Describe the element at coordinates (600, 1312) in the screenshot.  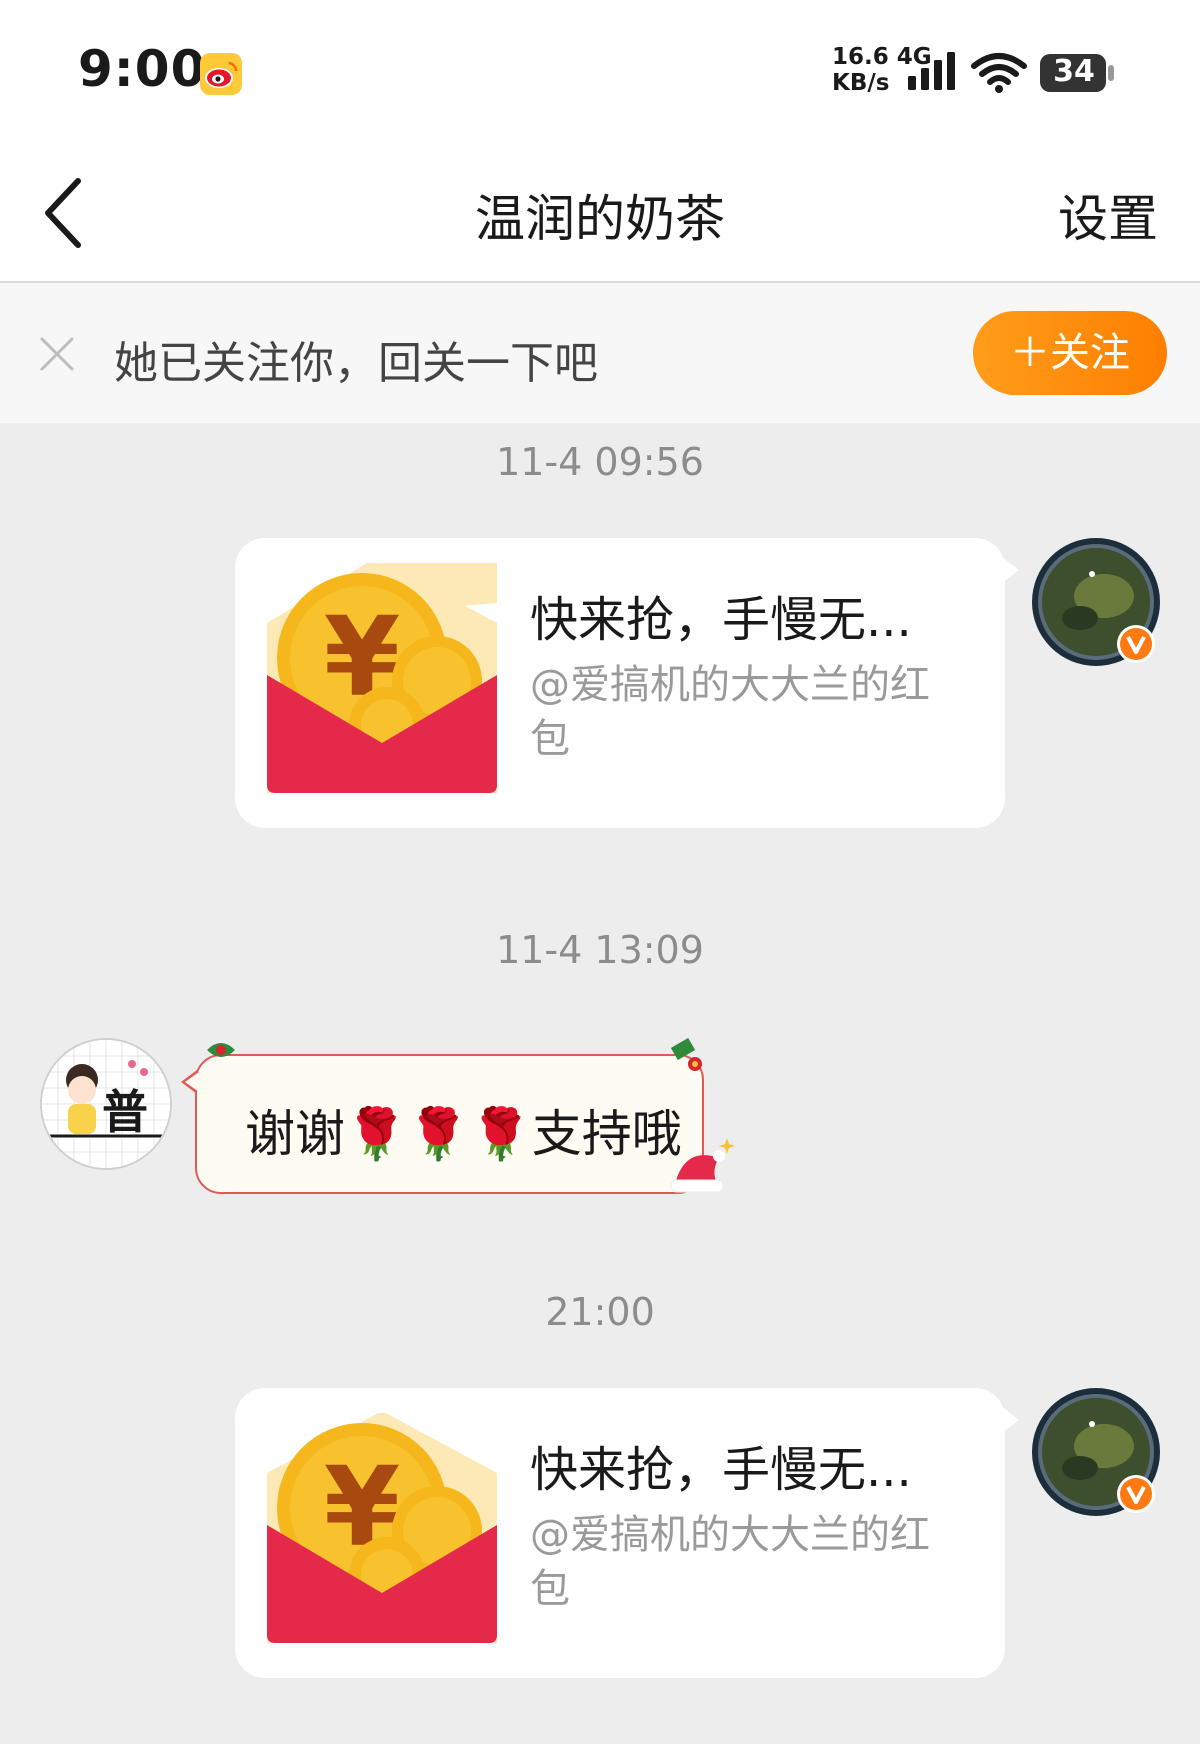
I see `message-timestamp: 21:00` at that location.